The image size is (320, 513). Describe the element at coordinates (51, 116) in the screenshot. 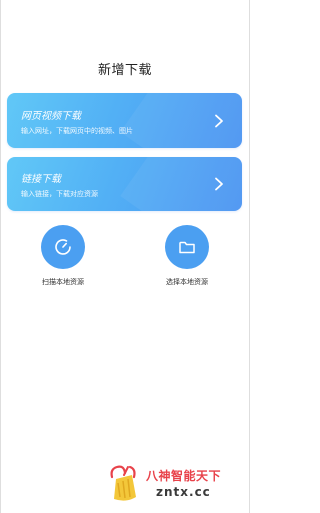

I see `web-video-download-title: 网页视频下载` at that location.